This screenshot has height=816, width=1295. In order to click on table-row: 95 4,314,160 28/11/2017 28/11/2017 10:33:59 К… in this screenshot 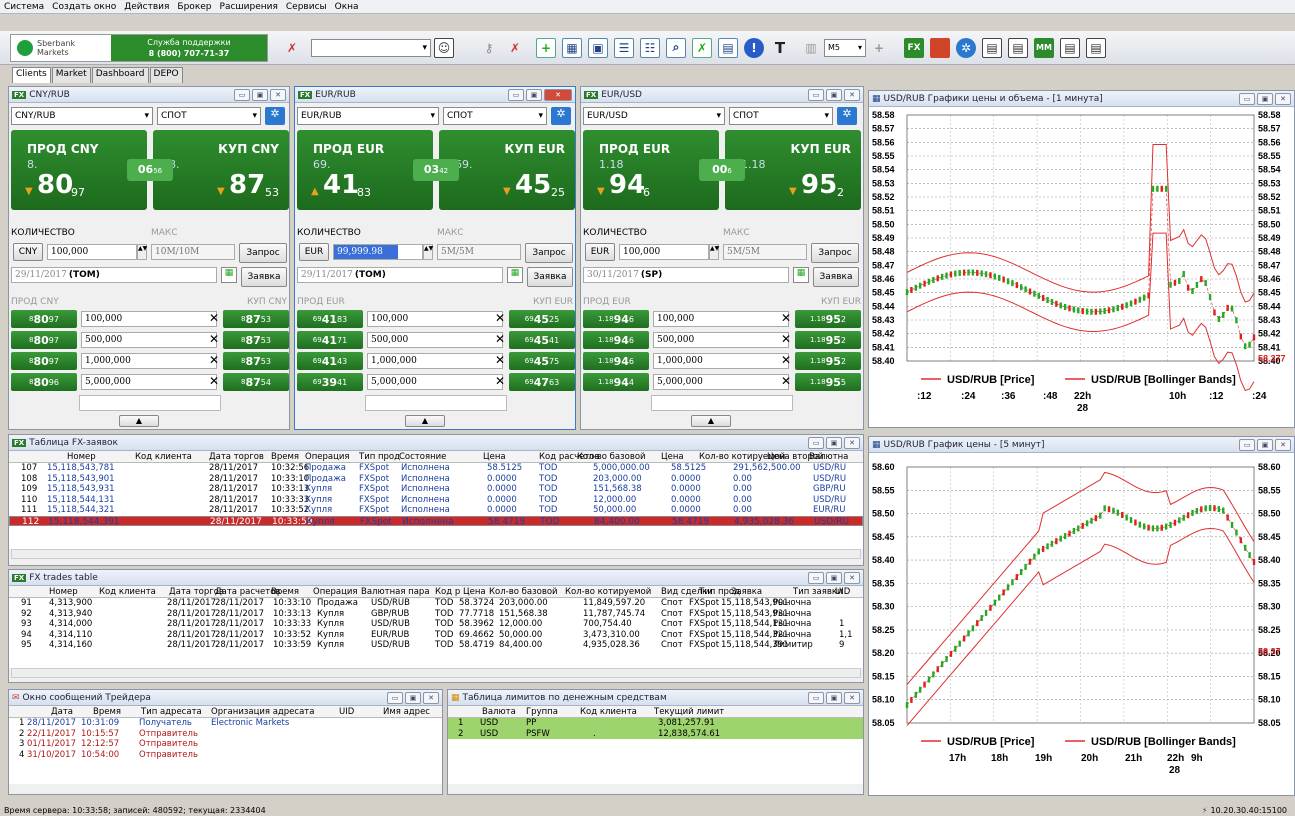, I will do `click(436, 645)`.